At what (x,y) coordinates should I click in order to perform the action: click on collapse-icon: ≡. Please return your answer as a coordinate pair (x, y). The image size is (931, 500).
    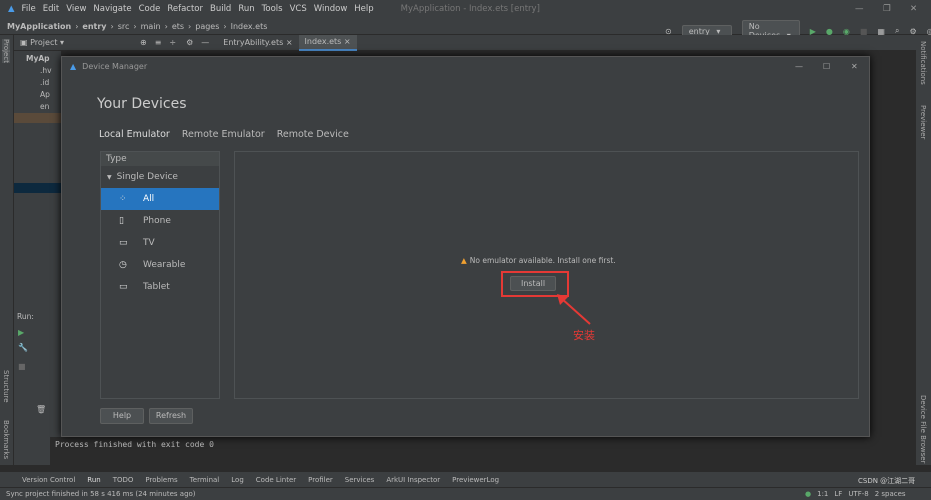
    Looking at the image, I should click on (158, 42).